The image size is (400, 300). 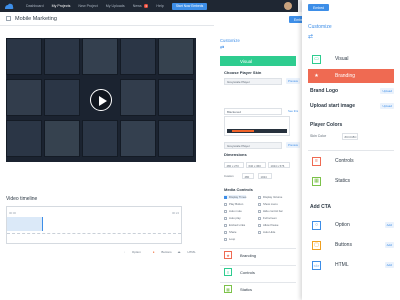 What do you see at coordinates (234, 112) in the screenshot?
I see `skin-option-label: Blackened` at bounding box center [234, 112].